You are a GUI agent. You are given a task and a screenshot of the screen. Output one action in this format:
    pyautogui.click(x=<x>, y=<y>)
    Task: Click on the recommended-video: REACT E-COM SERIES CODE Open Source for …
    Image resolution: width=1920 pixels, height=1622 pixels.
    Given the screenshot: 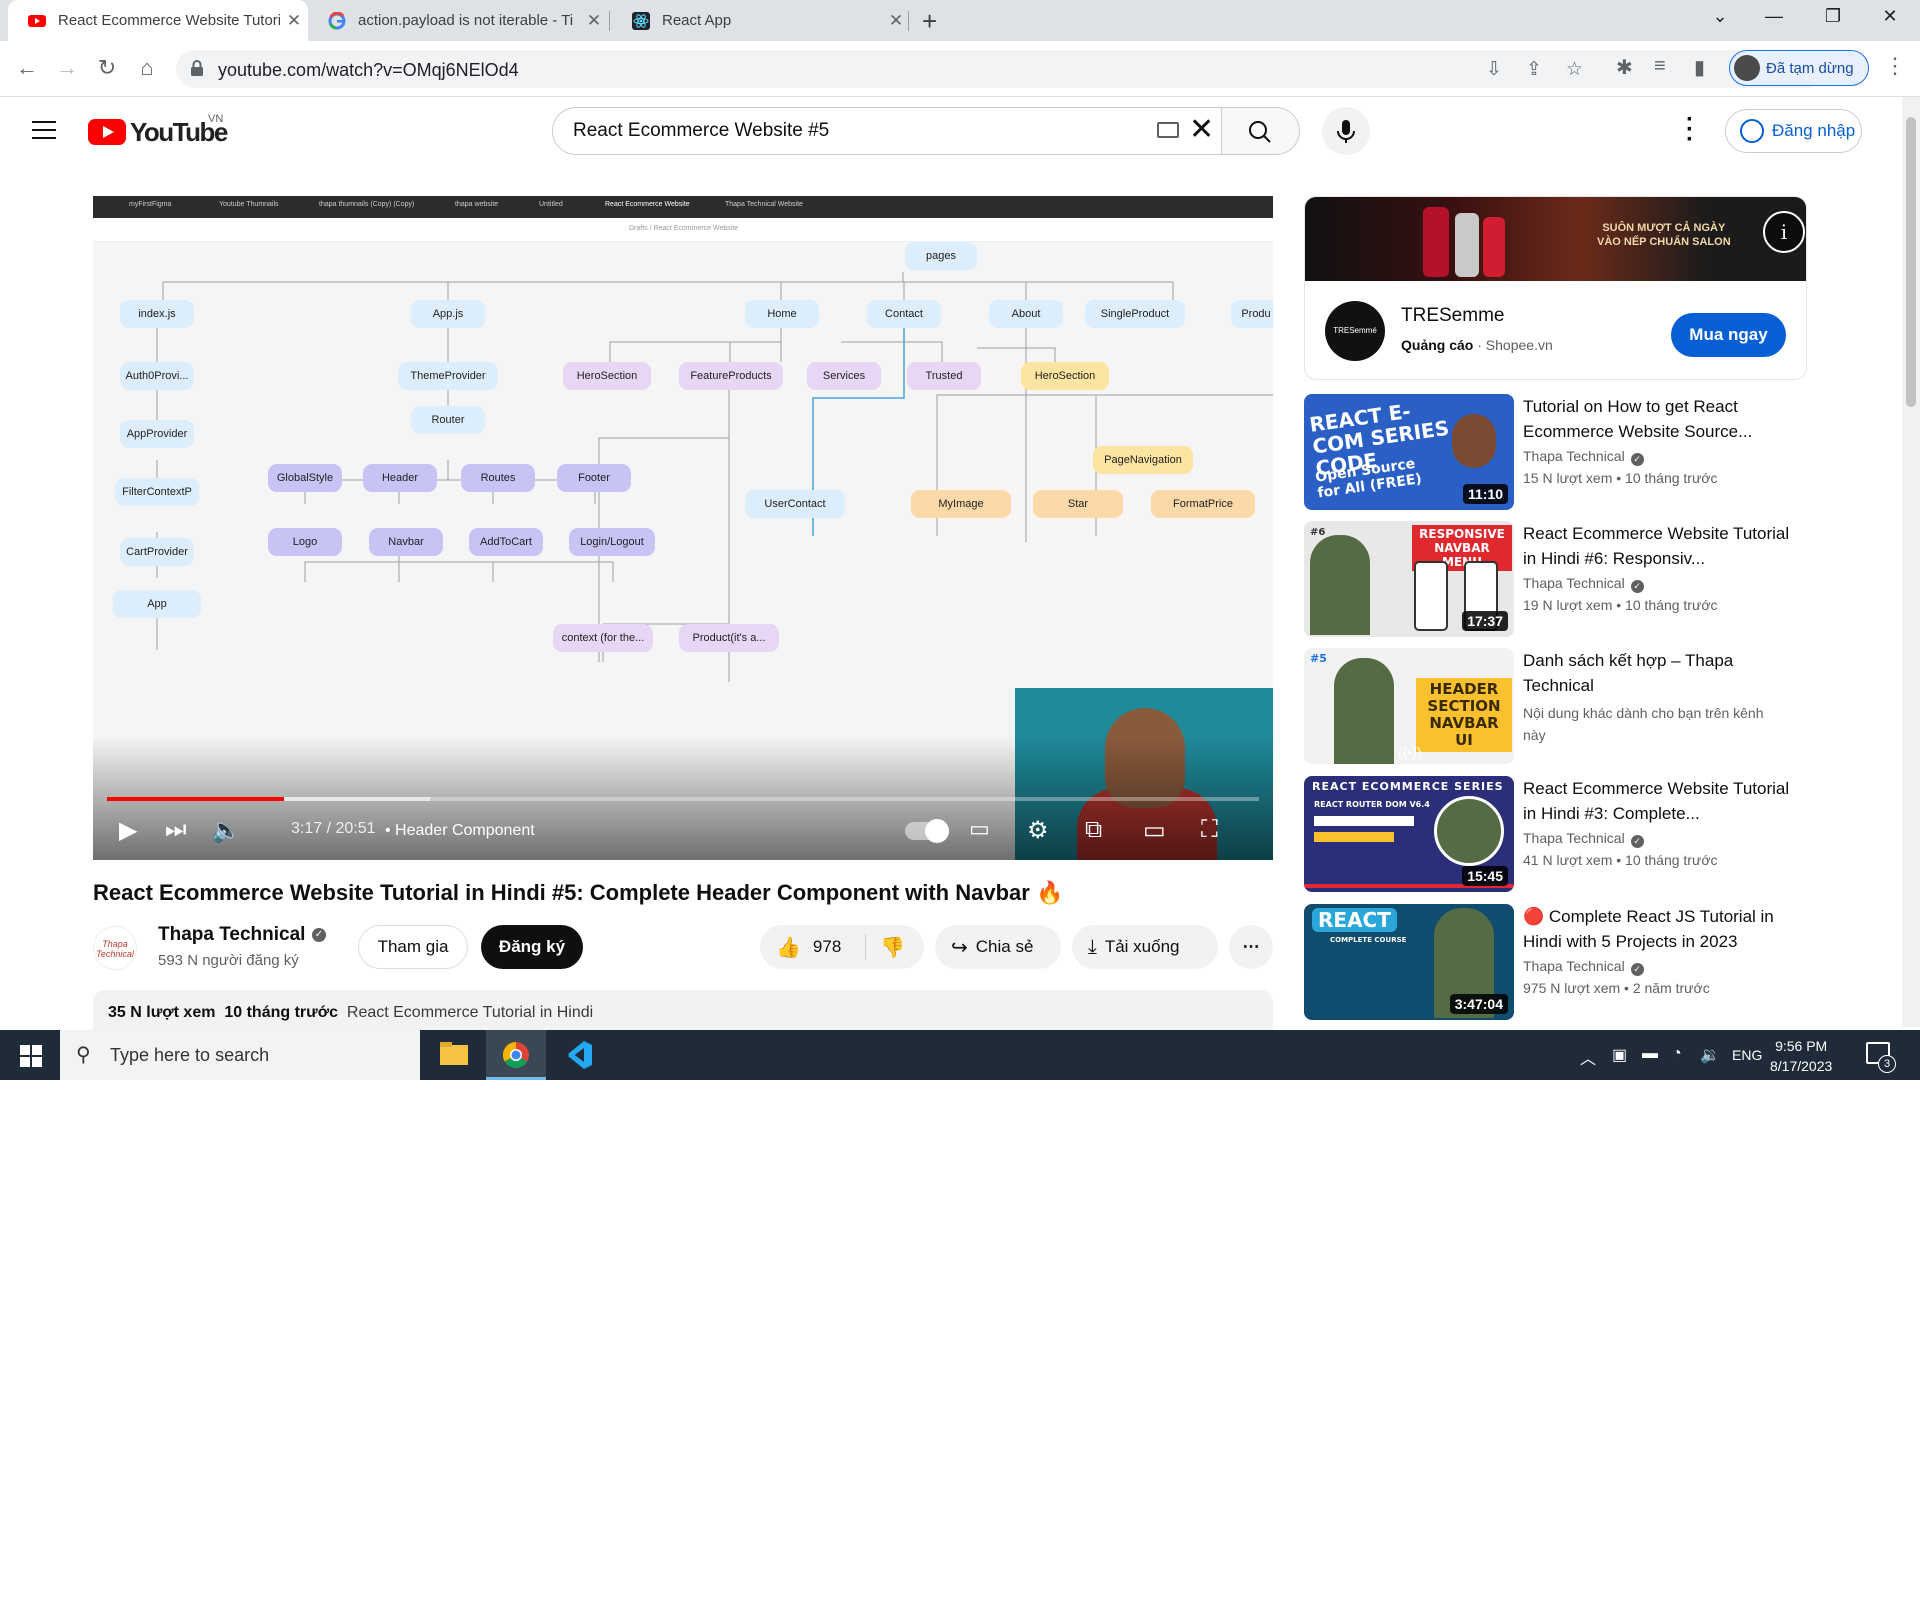 What is the action you would take?
    pyautogui.click(x=1559, y=452)
    